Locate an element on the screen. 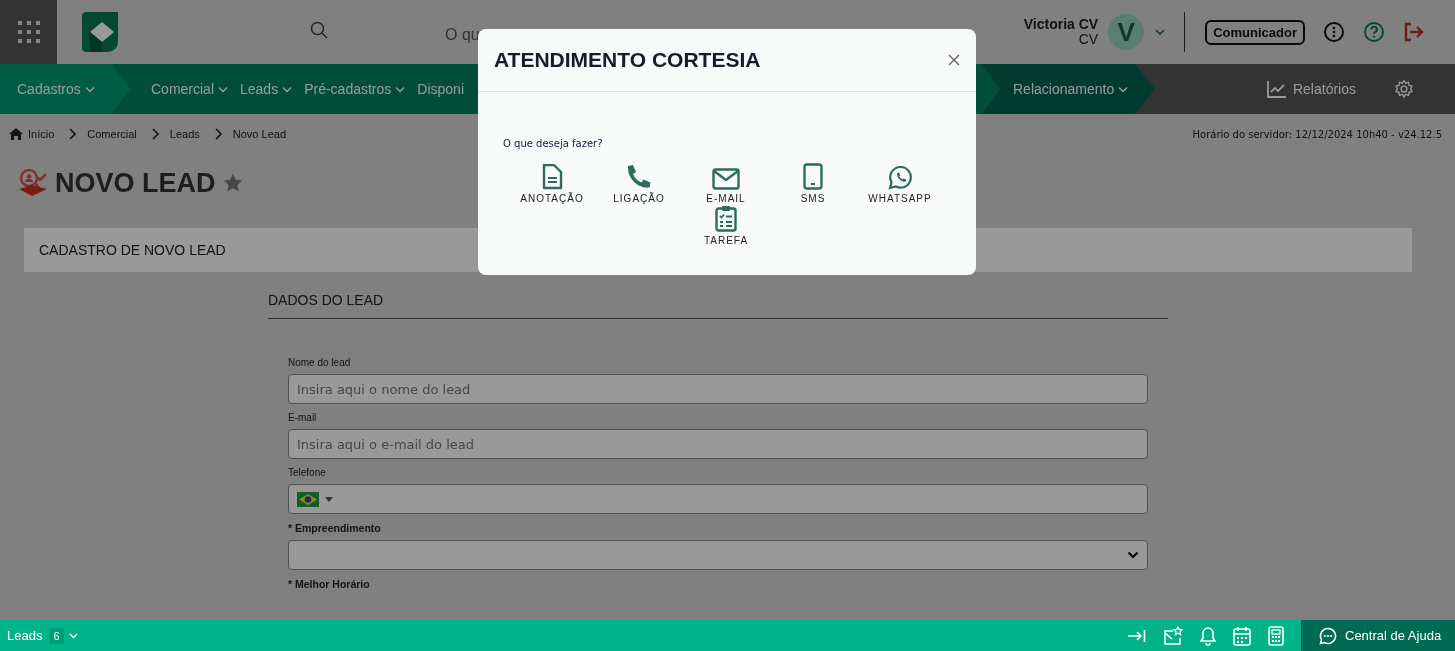 This screenshot has width=1455, height=651. breadcrumb-link: Leads is located at coordinates (184, 134).